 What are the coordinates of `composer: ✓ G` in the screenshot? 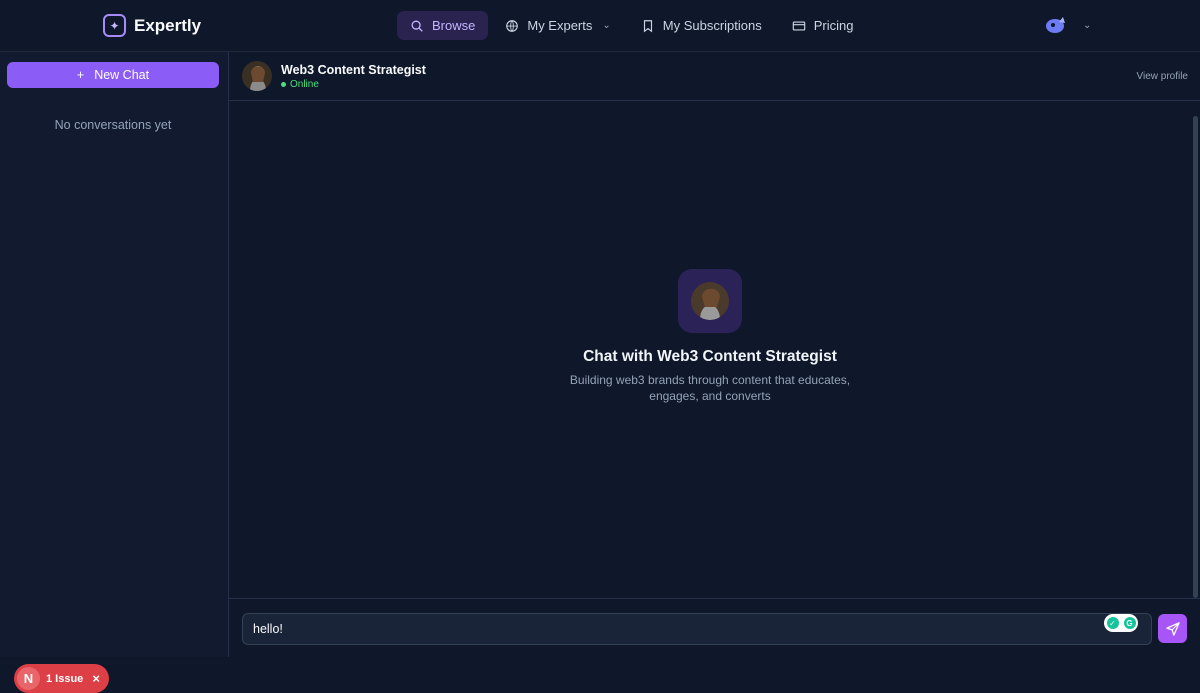 It's located at (714, 627).